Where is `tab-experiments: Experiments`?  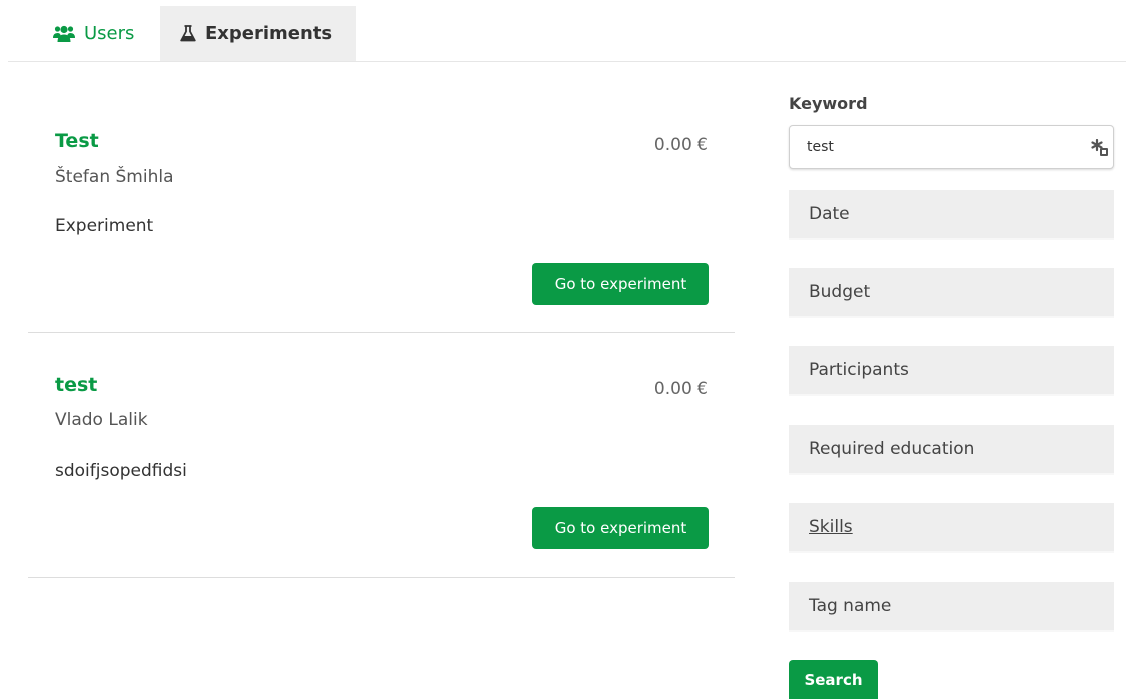 tab-experiments: Experiments is located at coordinates (258, 33).